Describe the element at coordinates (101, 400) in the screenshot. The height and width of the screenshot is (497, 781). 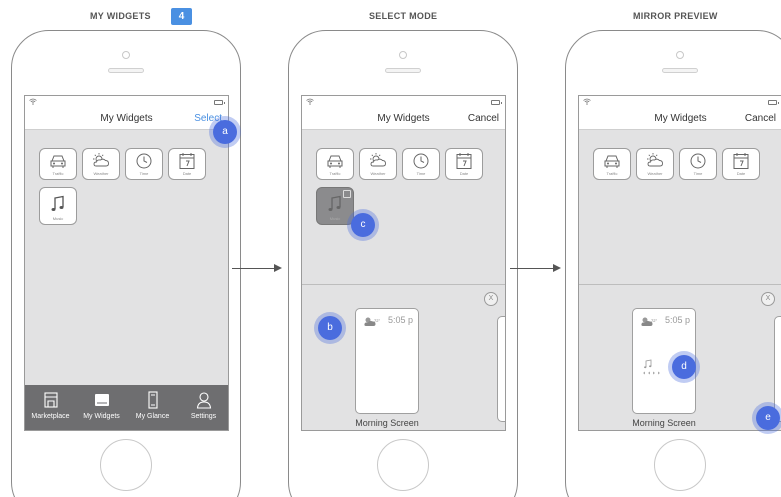
I see `widgets-icon` at that location.